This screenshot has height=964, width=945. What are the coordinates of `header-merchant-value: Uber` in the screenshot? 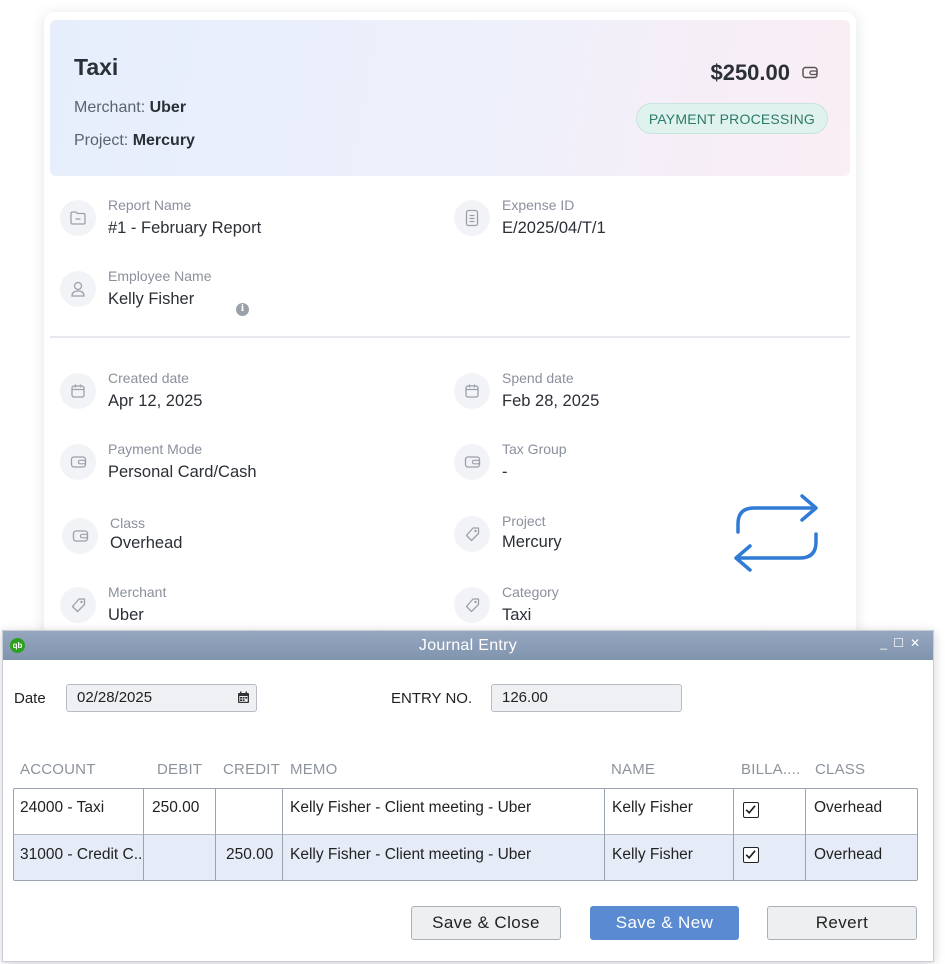 It's located at (168, 107).